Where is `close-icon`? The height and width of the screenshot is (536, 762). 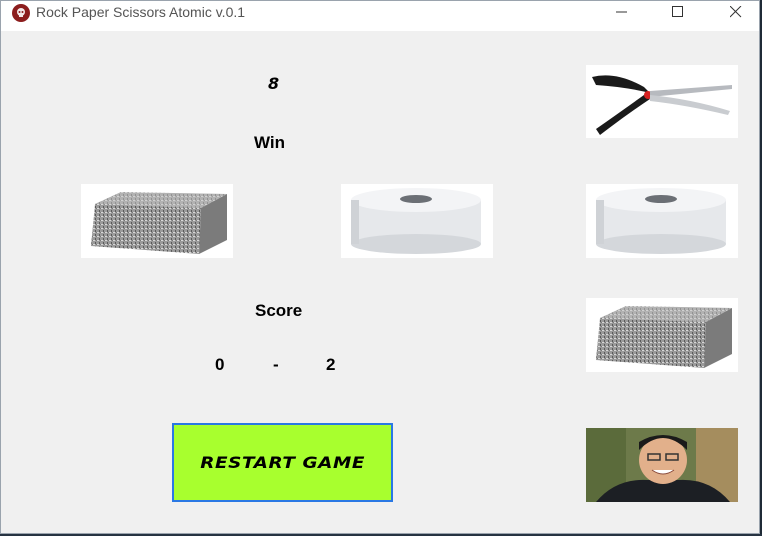 close-icon is located at coordinates (736, 12).